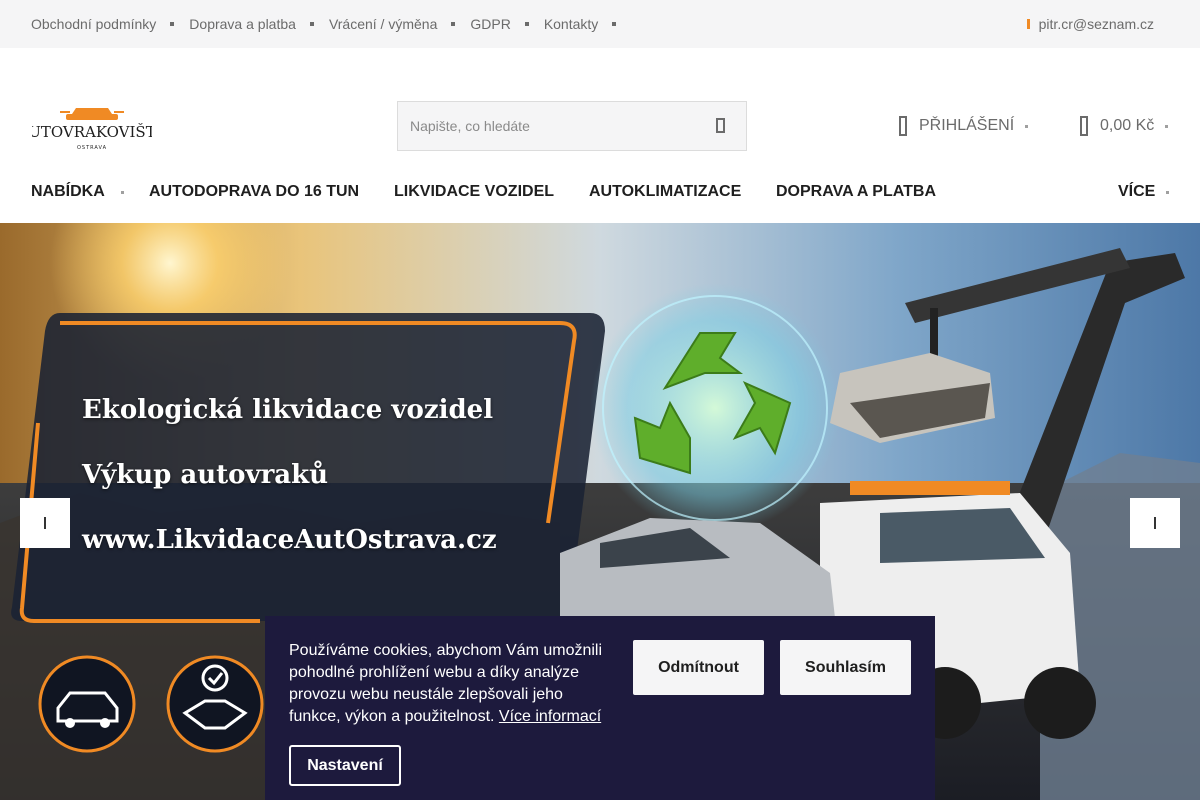 The image size is (1200, 800). I want to click on toplink-contacts: Kontakty, so click(571, 24).